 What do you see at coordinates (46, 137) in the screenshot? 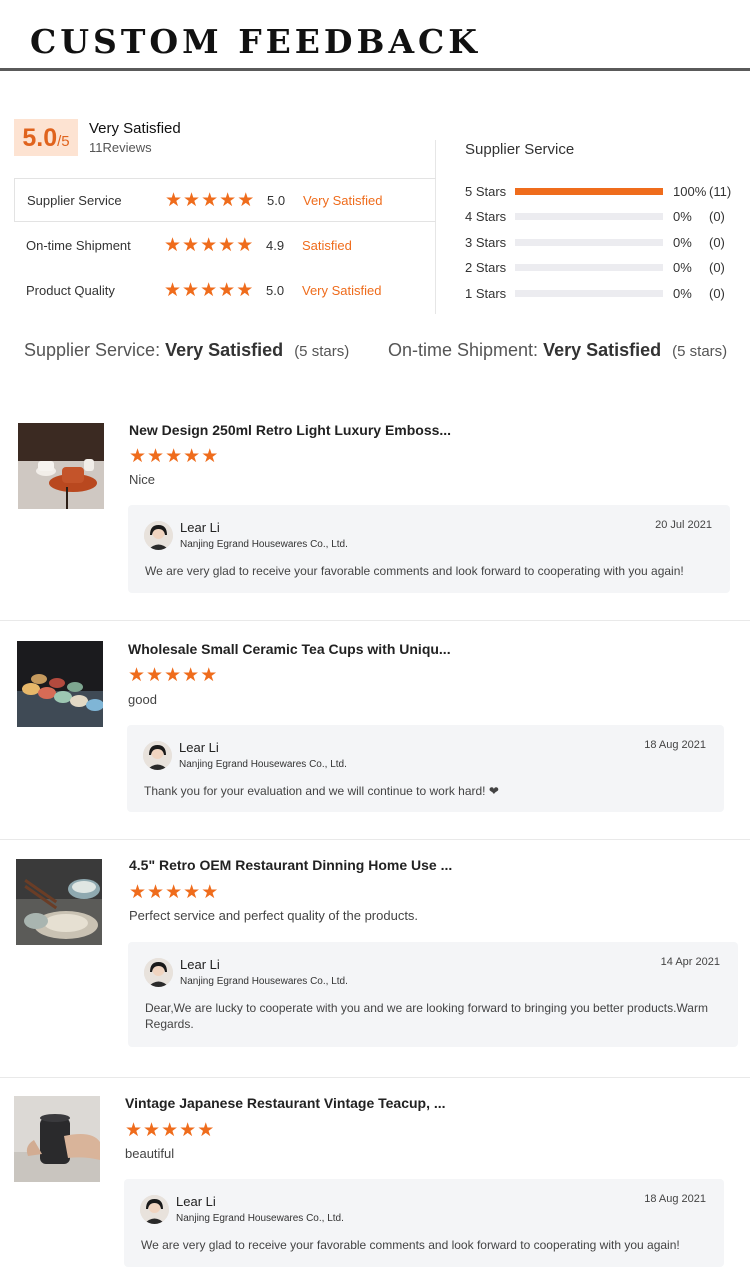
I see `overall-score-badge: 5.0 /5` at bounding box center [46, 137].